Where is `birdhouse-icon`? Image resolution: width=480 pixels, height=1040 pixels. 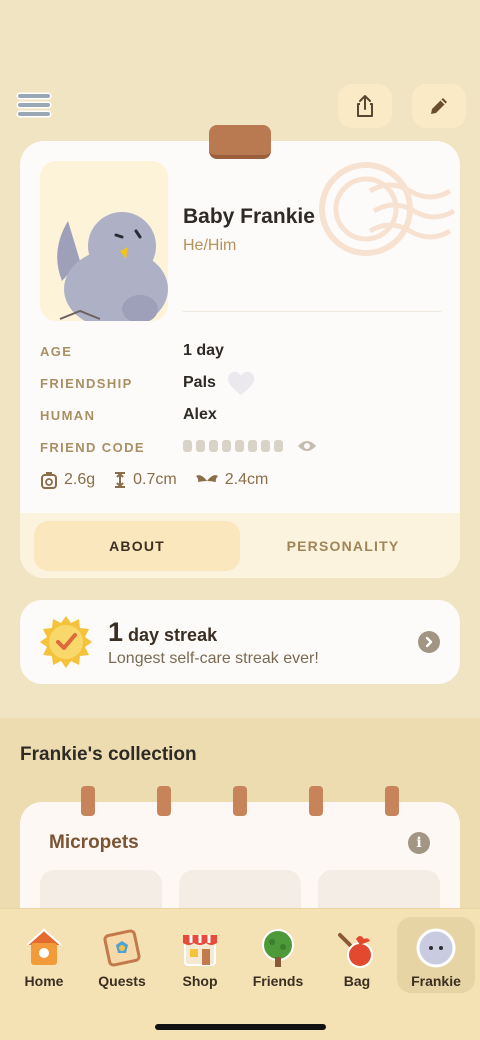 birdhouse-icon is located at coordinates (44, 946).